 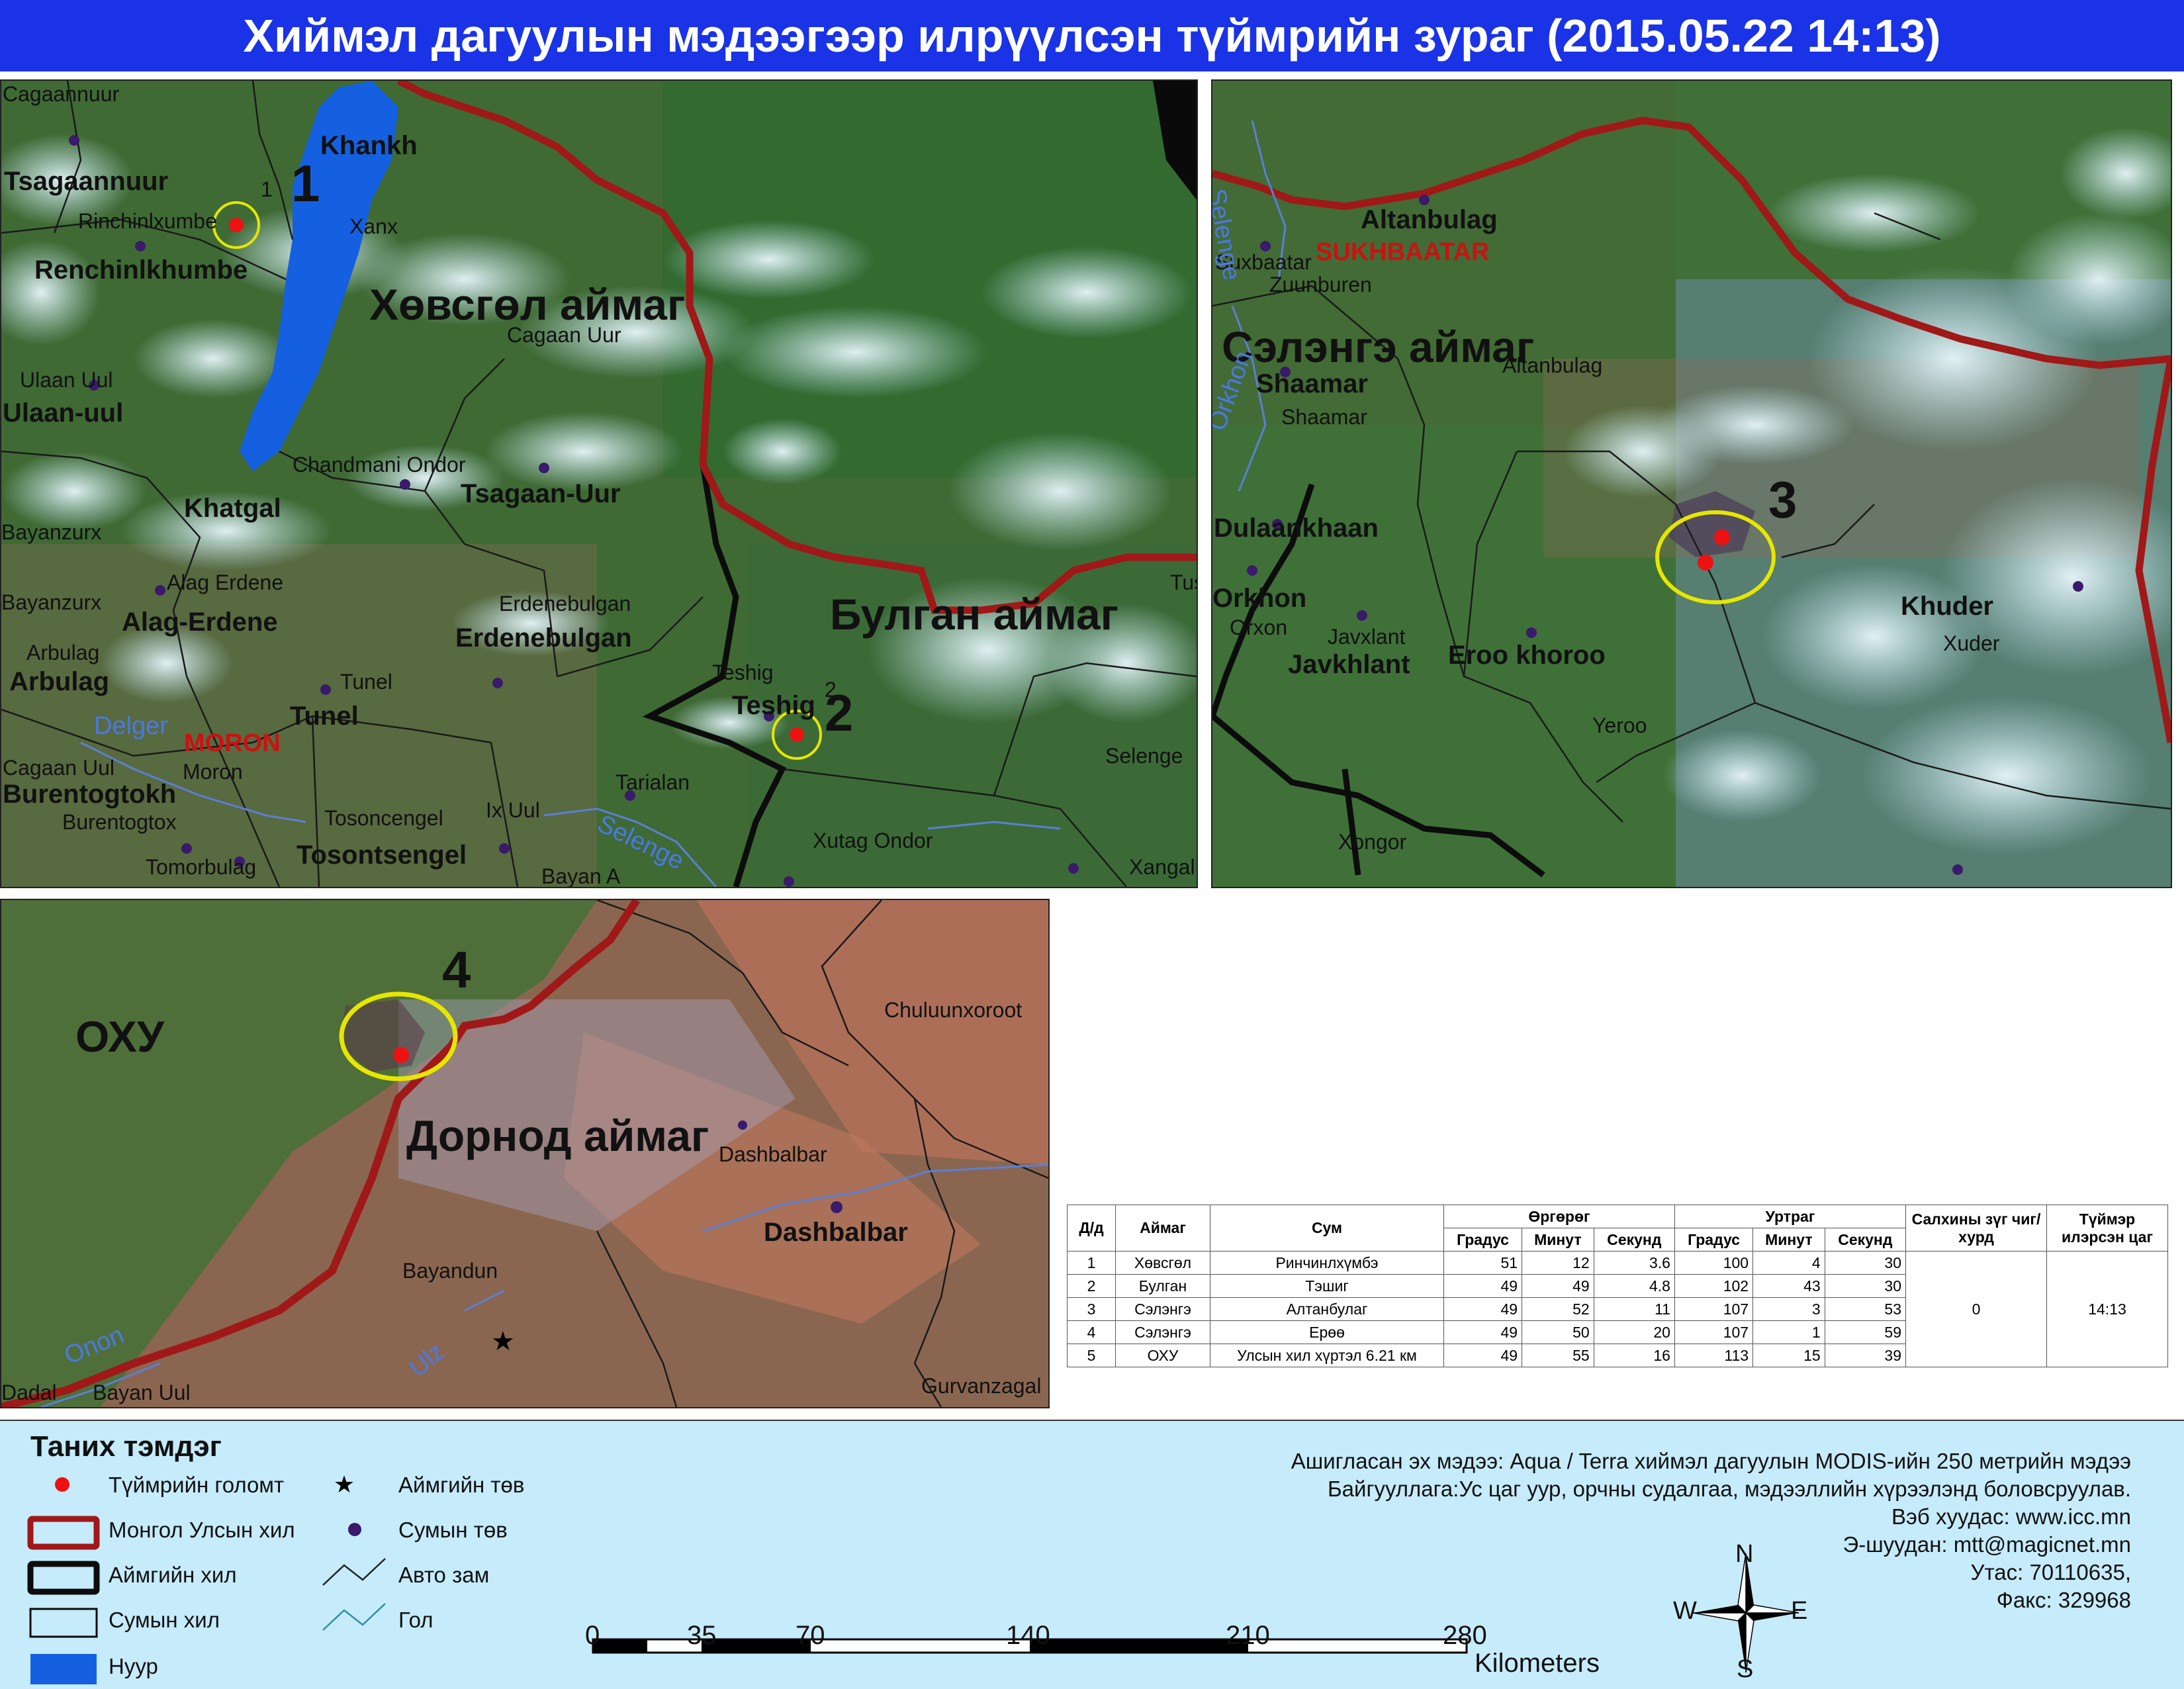 What do you see at coordinates (232, 508) in the screenshot?
I see `place-label: Khatgal` at bounding box center [232, 508].